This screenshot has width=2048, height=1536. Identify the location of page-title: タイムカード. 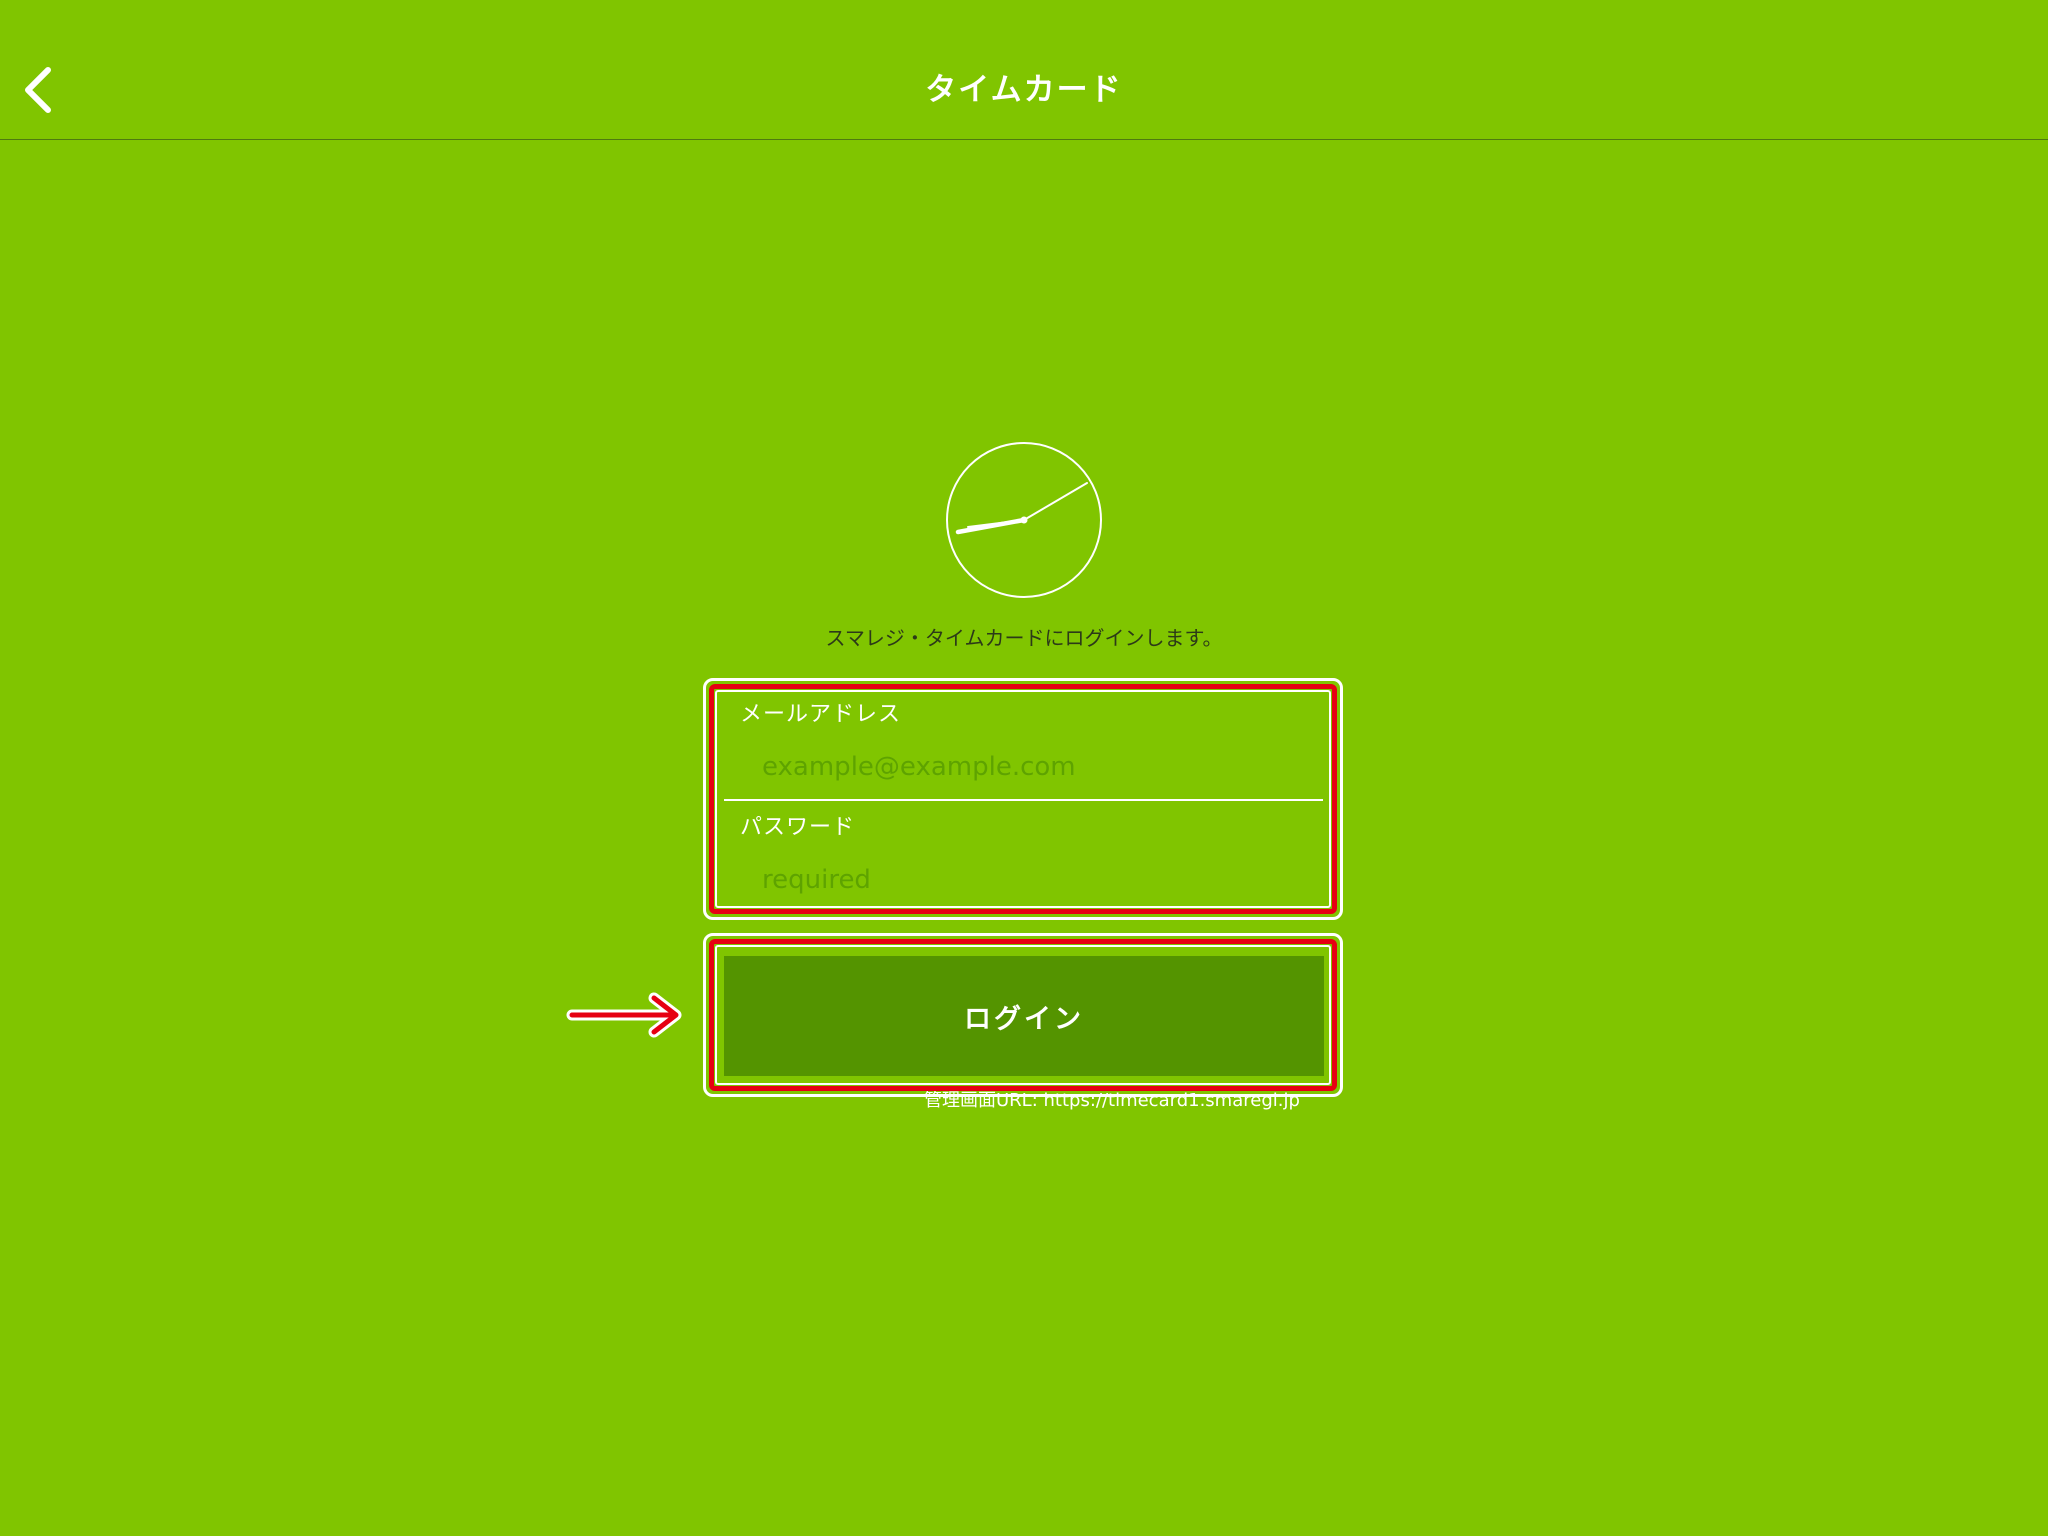
(1024, 90).